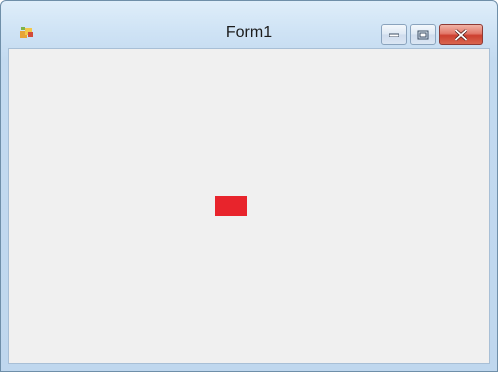 The height and width of the screenshot is (372, 498). I want to click on maximize-button, so click(423, 34).